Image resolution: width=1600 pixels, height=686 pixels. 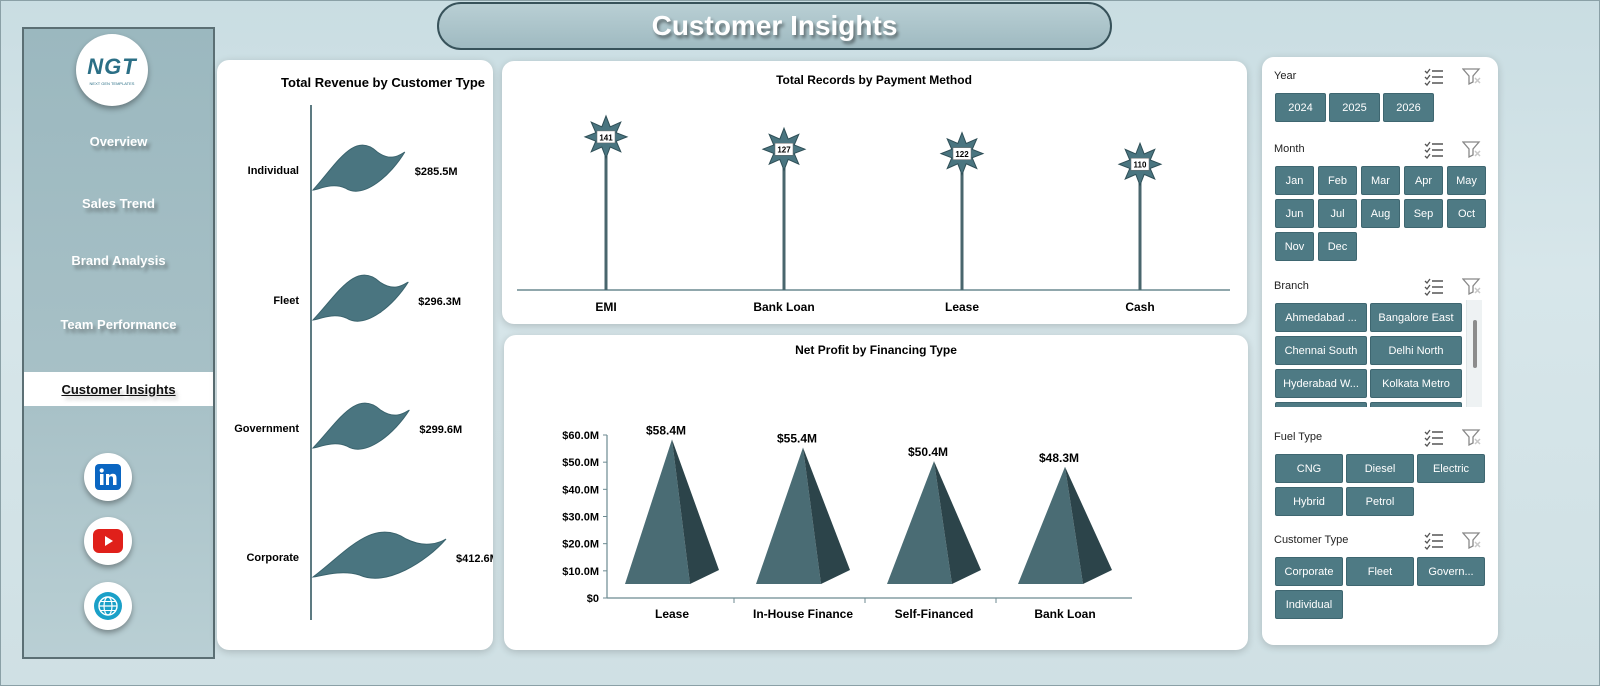 What do you see at coordinates (439, 302) in the screenshot?
I see `data-label: $296.3M` at bounding box center [439, 302].